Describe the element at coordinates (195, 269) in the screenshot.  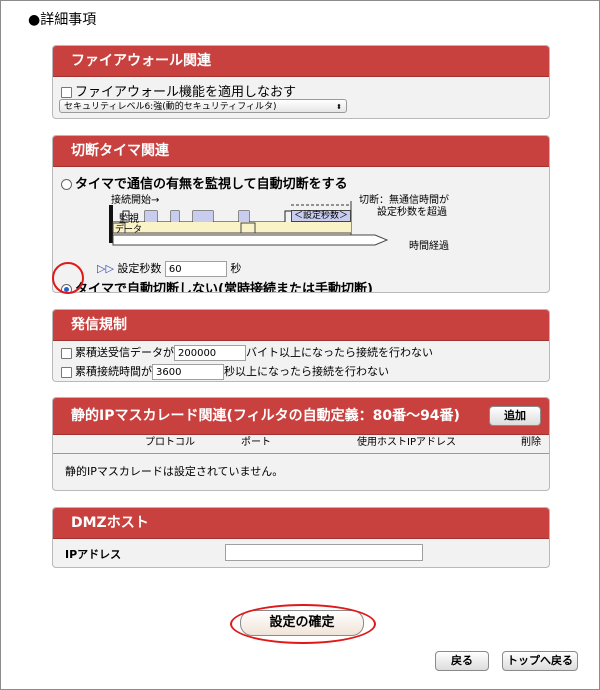
I see `seconds-input: 60` at that location.